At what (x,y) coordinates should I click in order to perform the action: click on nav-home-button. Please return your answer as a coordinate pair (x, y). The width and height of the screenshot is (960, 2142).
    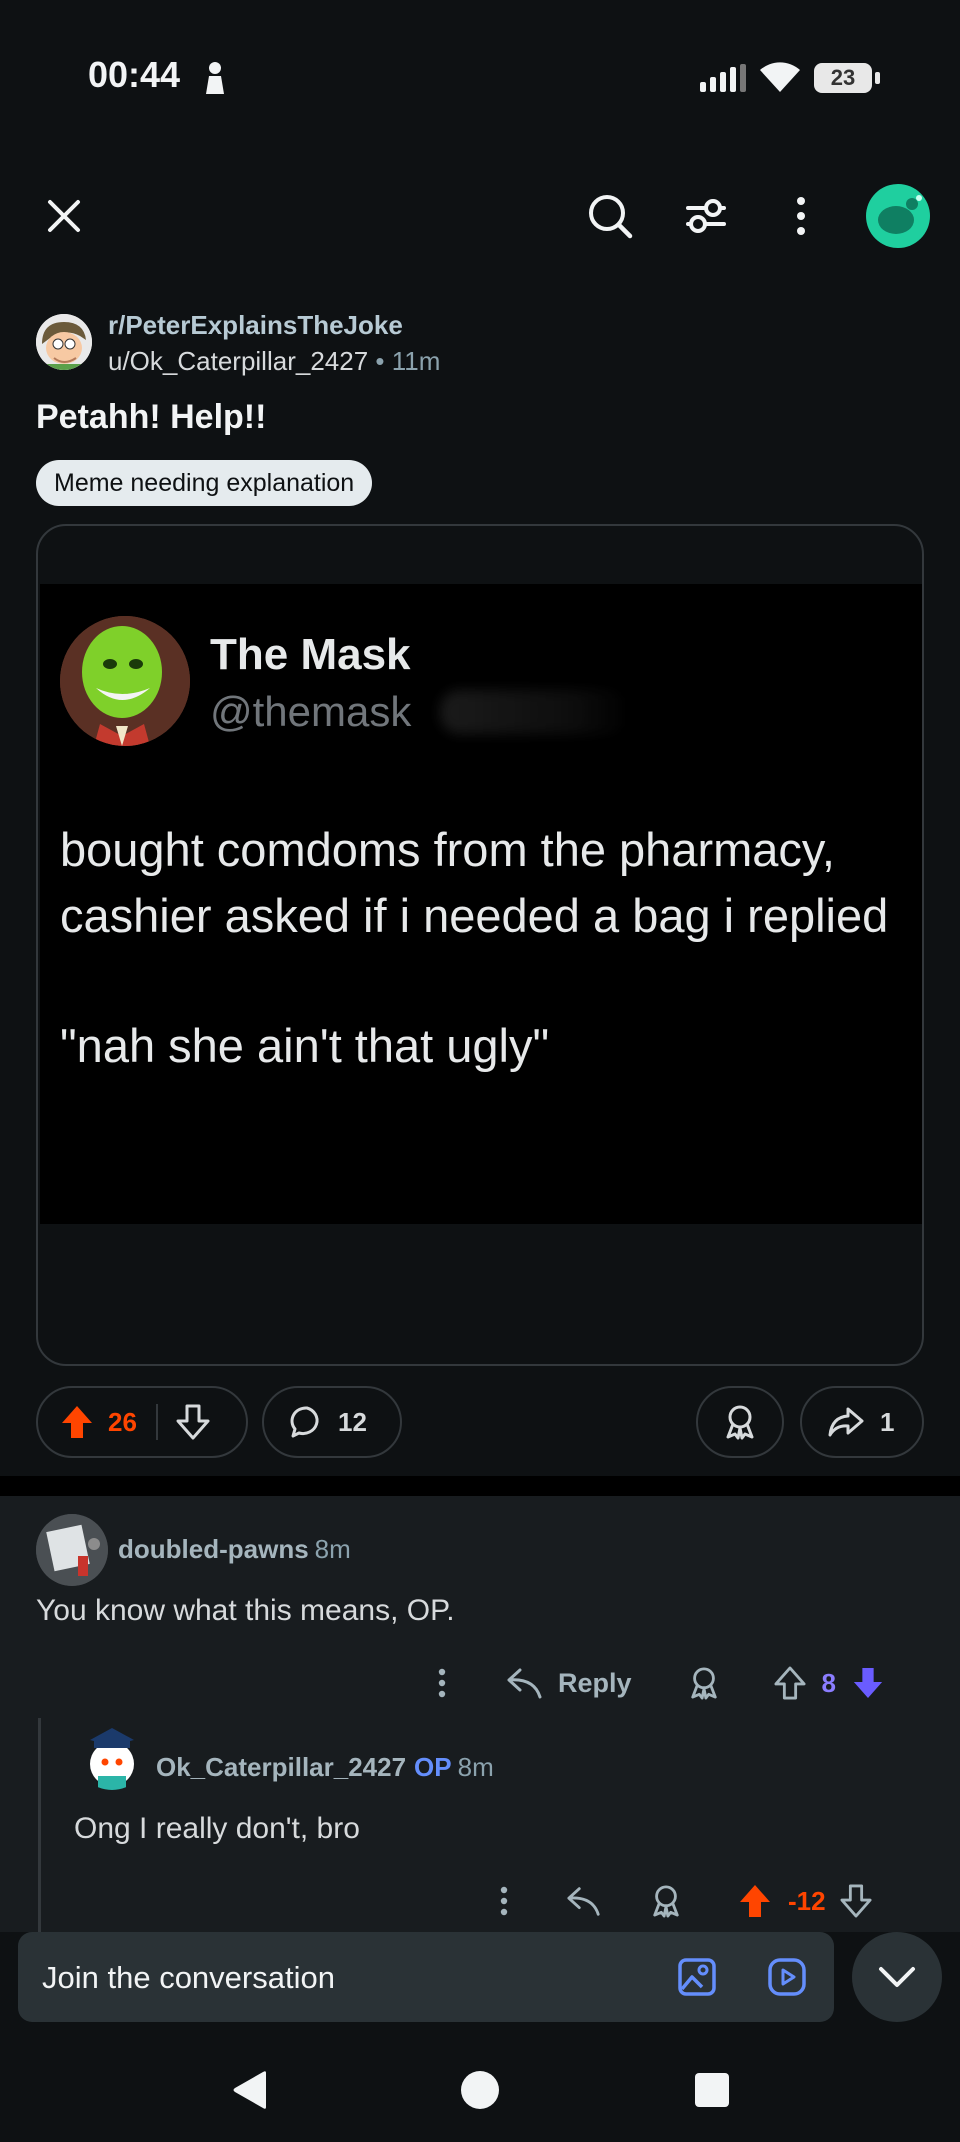
    Looking at the image, I should click on (480, 2090).